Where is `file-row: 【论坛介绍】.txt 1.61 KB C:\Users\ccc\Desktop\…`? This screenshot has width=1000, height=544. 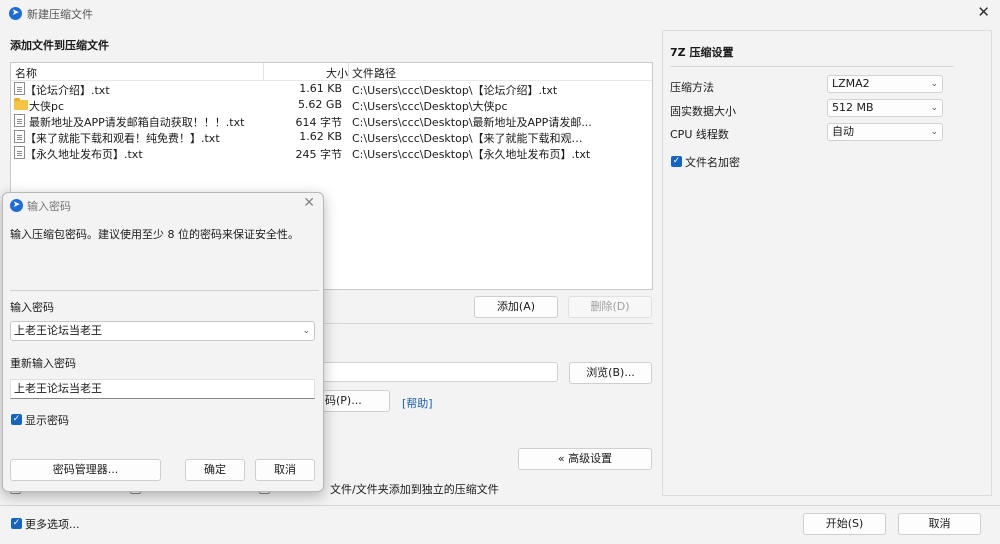
file-row: 【论坛介绍】.txt 1.61 KB C:\Users\ccc\Desktop\… is located at coordinates (331, 89).